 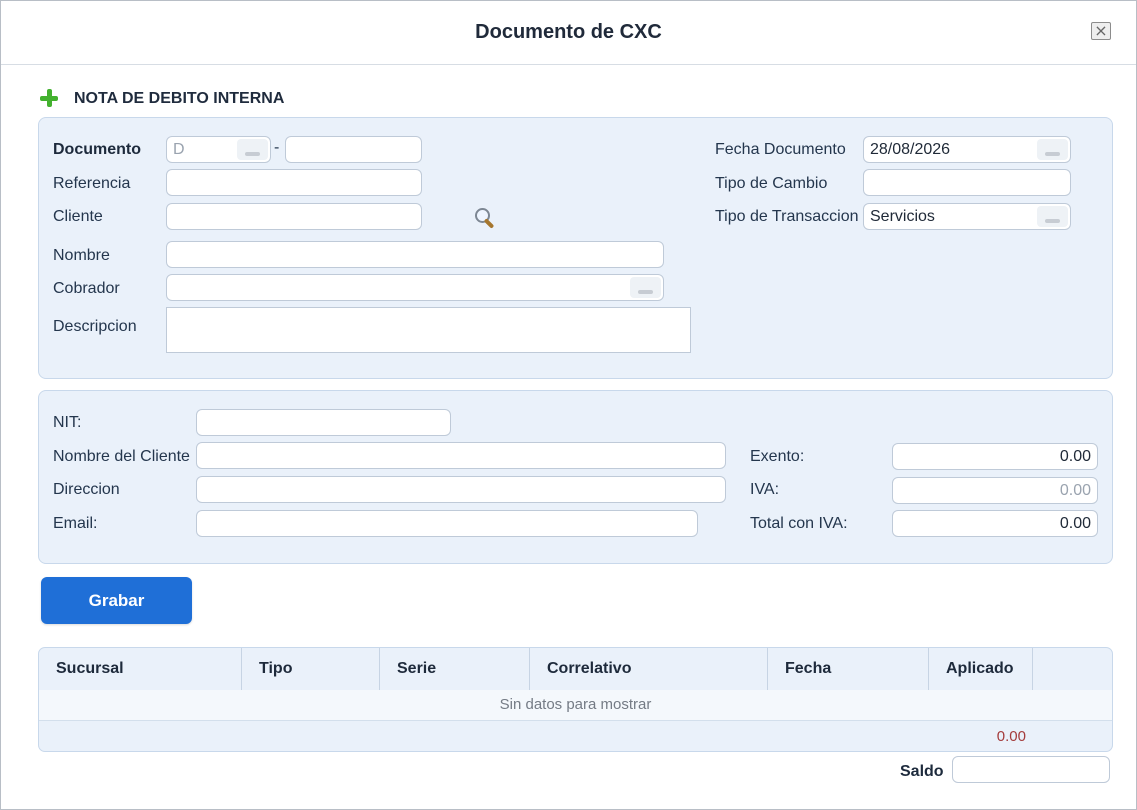 I want to click on empty-table-message: Sin datos para mostrar, so click(x=575, y=705).